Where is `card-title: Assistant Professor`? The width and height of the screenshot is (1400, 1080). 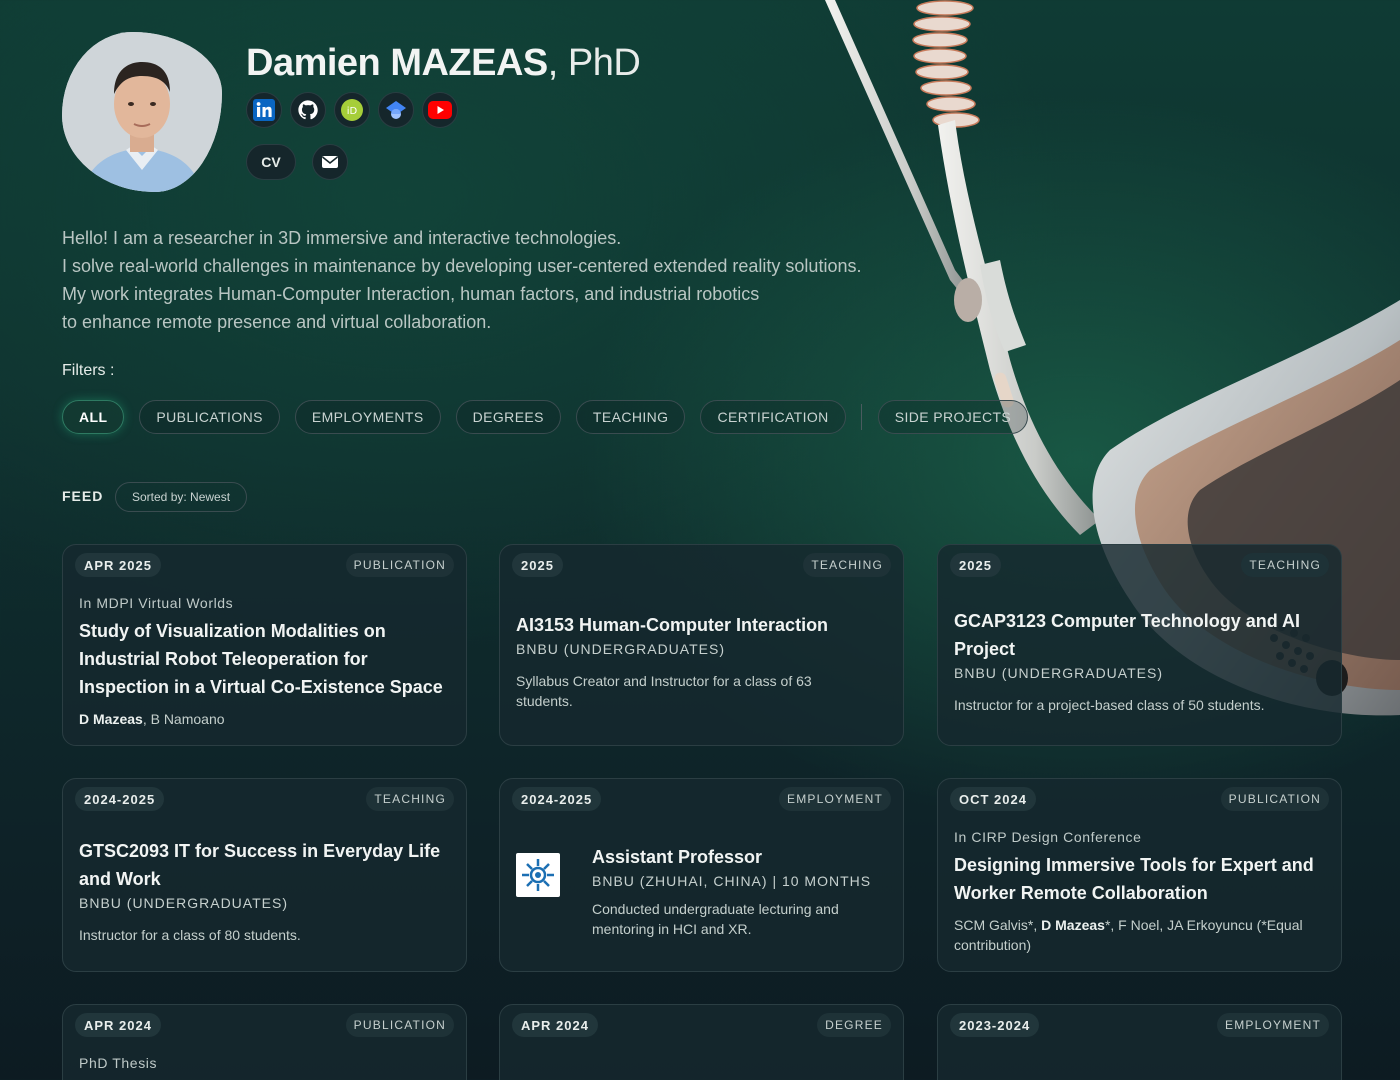 card-title: Assistant Professor is located at coordinates (740, 857).